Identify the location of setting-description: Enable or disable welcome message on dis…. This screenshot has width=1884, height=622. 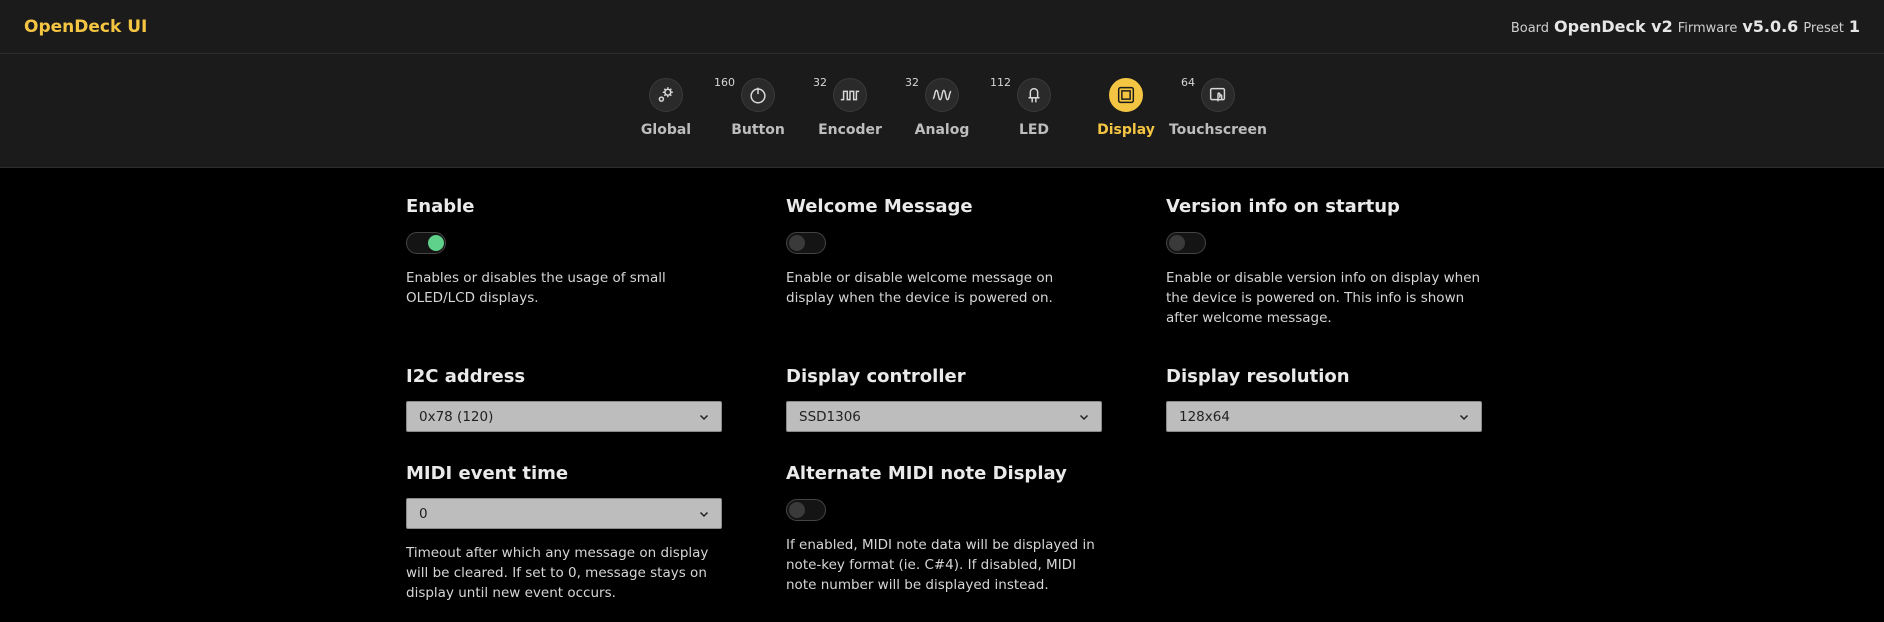
(920, 288).